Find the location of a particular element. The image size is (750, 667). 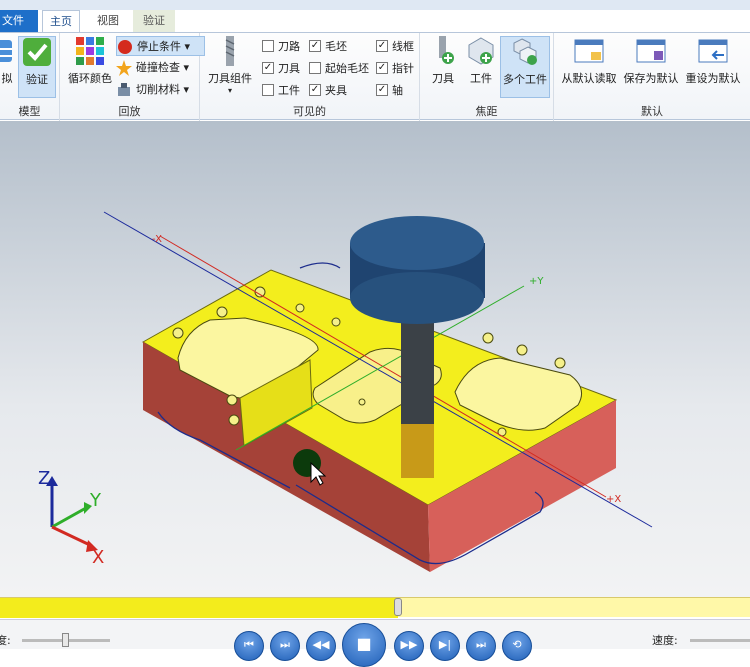

checkbox-pointer-box: ✓ is located at coordinates (382, 68).